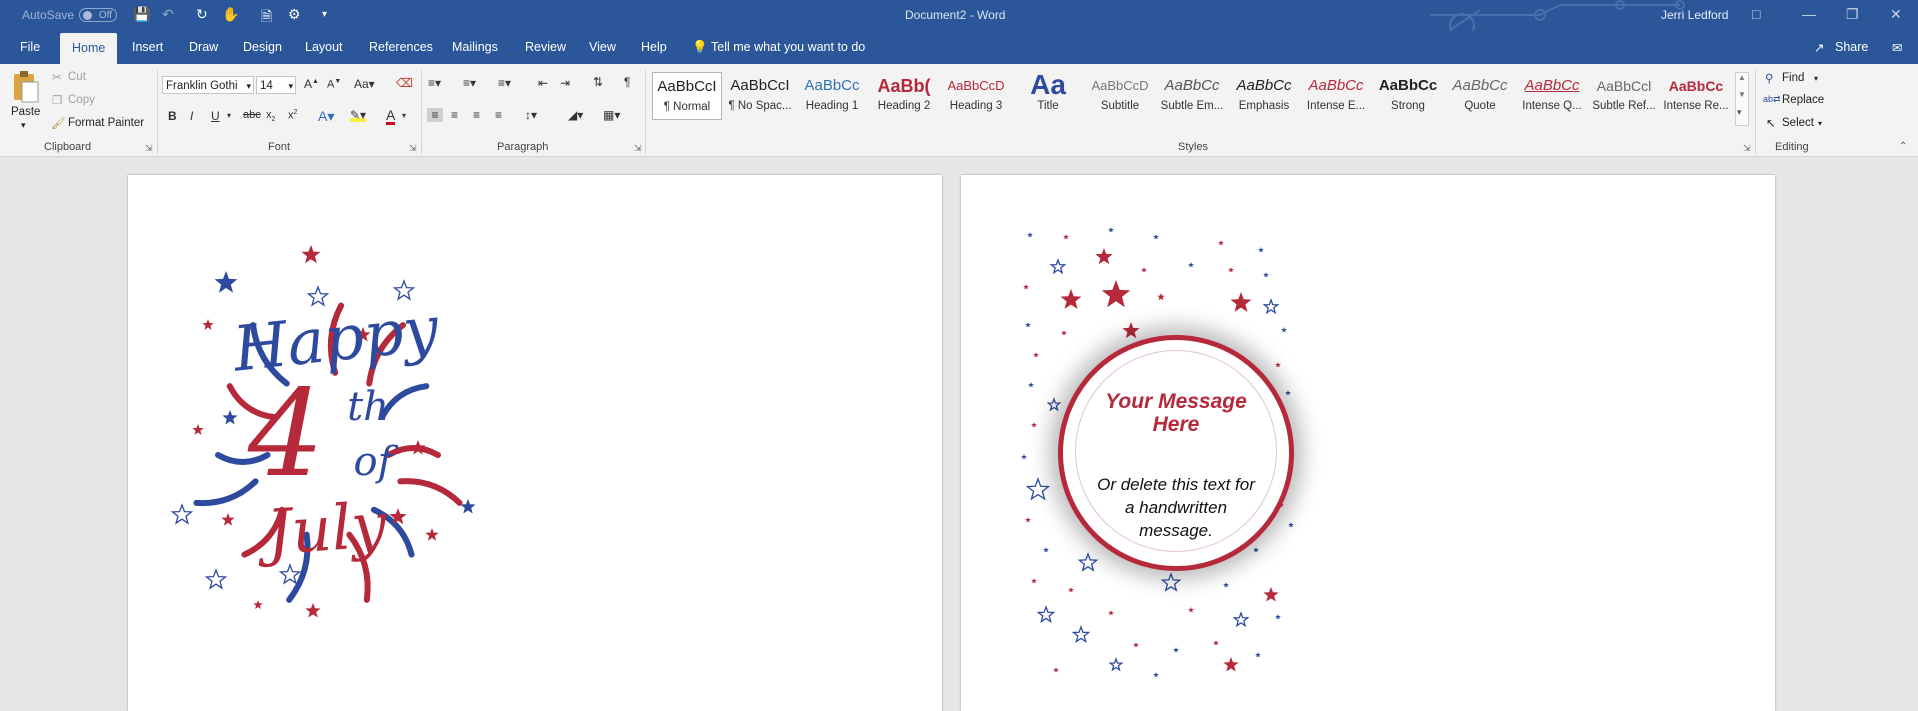  What do you see at coordinates (475, 47) in the screenshot?
I see `tab-mailings: Mailings` at bounding box center [475, 47].